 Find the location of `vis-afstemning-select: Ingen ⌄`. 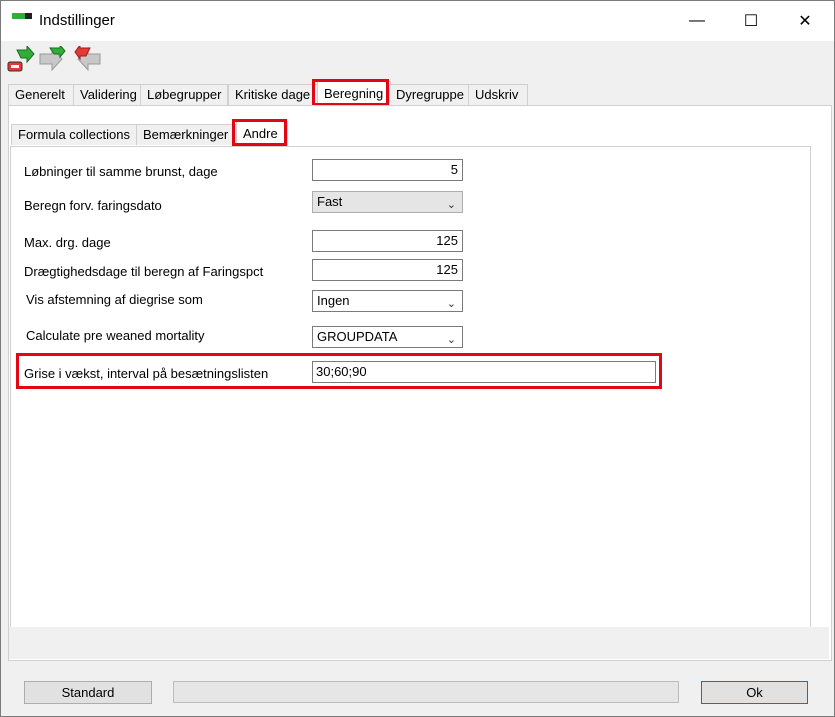

vis-afstemning-select: Ingen ⌄ is located at coordinates (387, 301).